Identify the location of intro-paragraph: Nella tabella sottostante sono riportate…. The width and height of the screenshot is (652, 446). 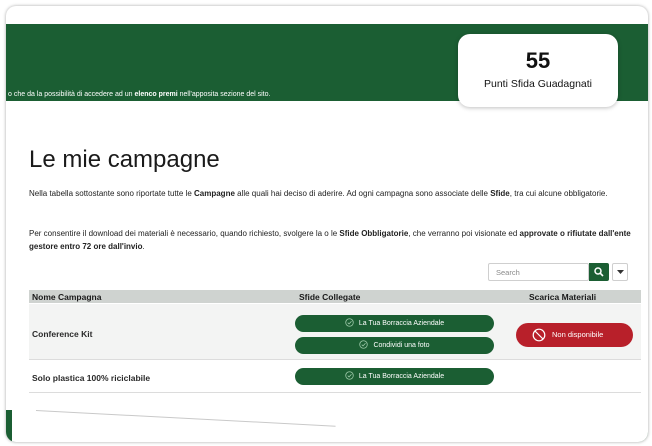
(318, 193).